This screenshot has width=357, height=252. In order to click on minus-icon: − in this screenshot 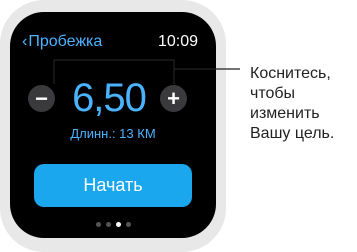, I will do `click(41, 98)`.